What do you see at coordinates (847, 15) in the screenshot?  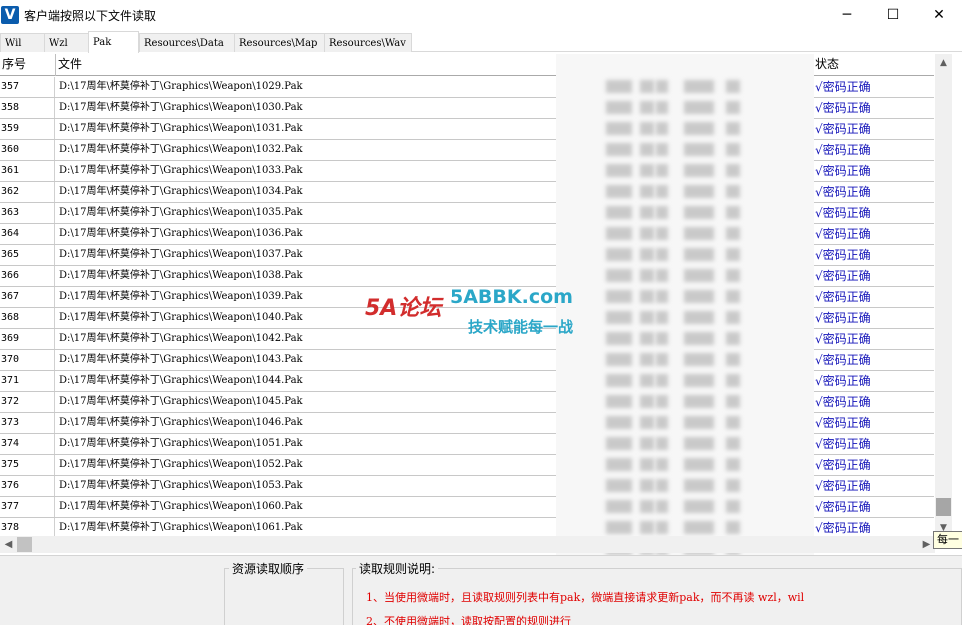 I see `minimize-button: ─` at bounding box center [847, 15].